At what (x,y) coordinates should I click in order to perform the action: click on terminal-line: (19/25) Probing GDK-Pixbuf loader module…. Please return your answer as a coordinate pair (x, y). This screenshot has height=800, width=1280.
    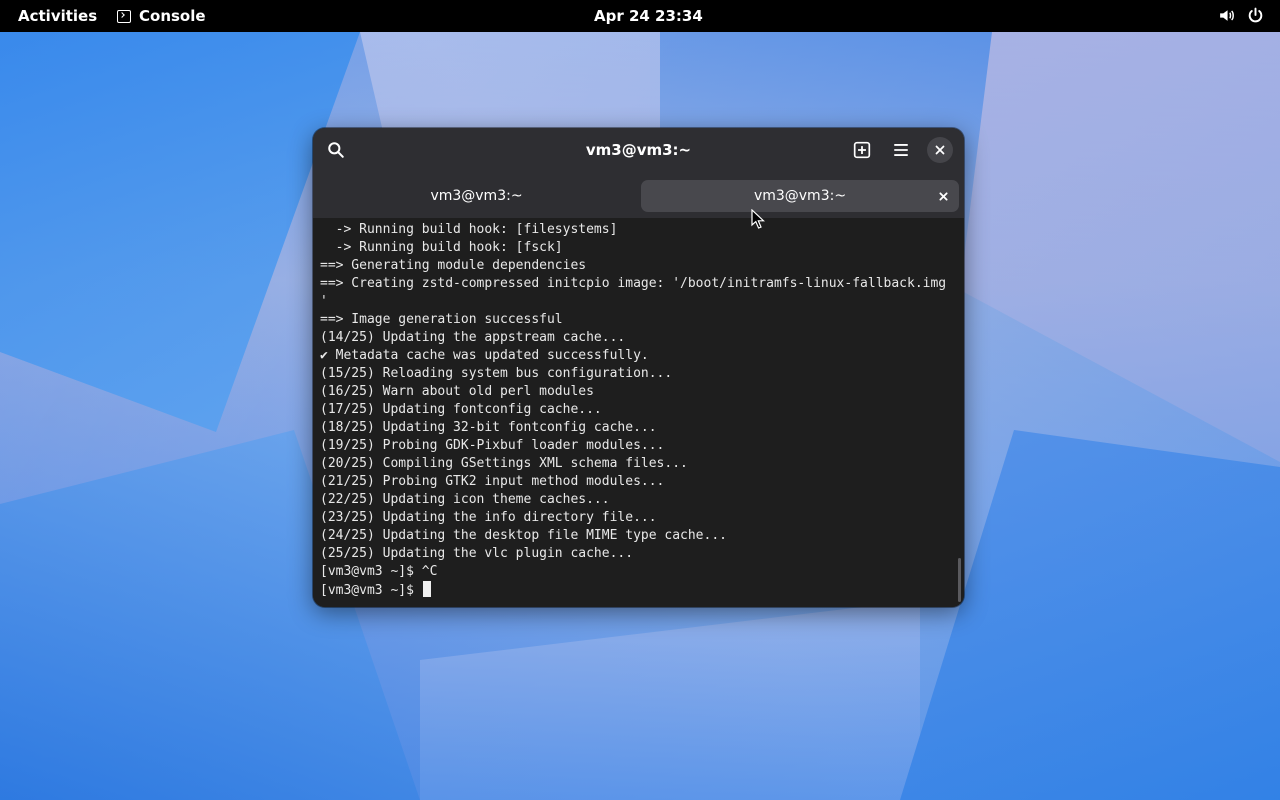
    Looking at the image, I should click on (492, 445).